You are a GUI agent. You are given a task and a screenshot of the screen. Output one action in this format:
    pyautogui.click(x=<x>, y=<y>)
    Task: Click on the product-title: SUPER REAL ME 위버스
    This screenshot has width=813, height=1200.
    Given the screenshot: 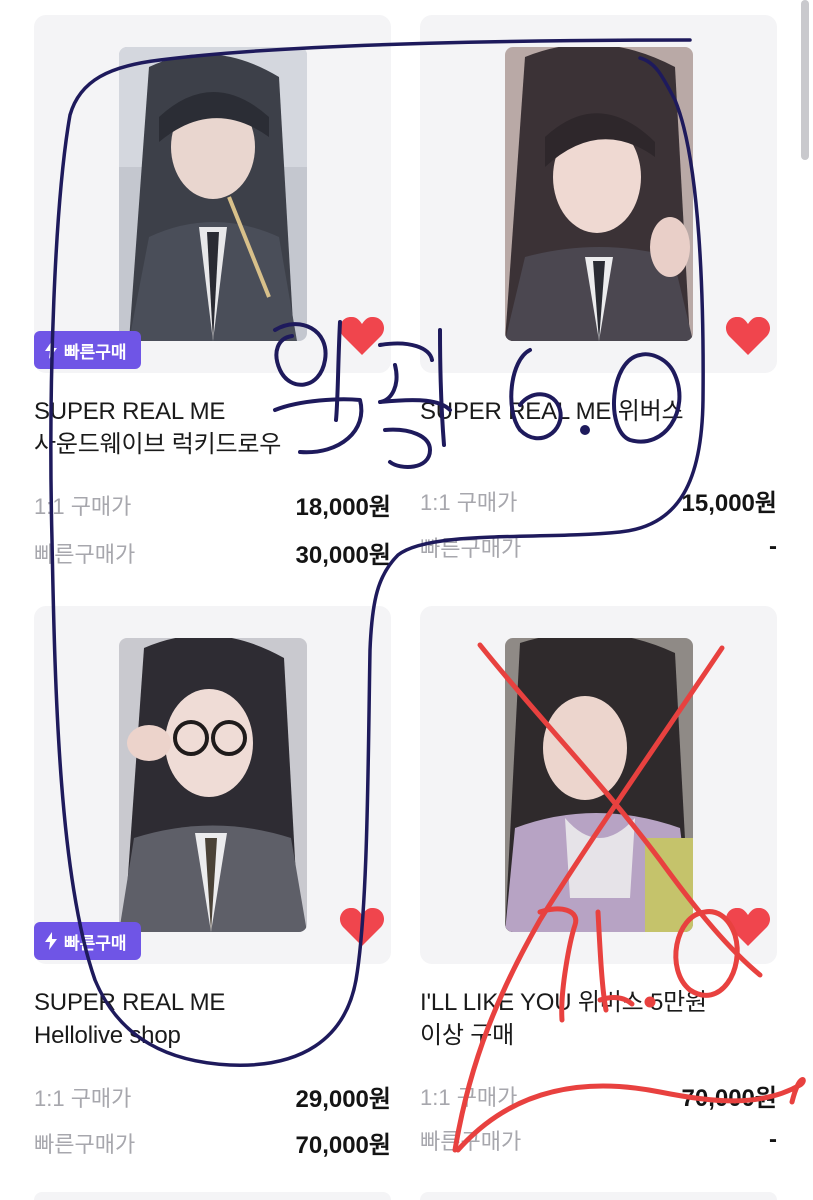 What is the action you would take?
    pyautogui.click(x=598, y=411)
    